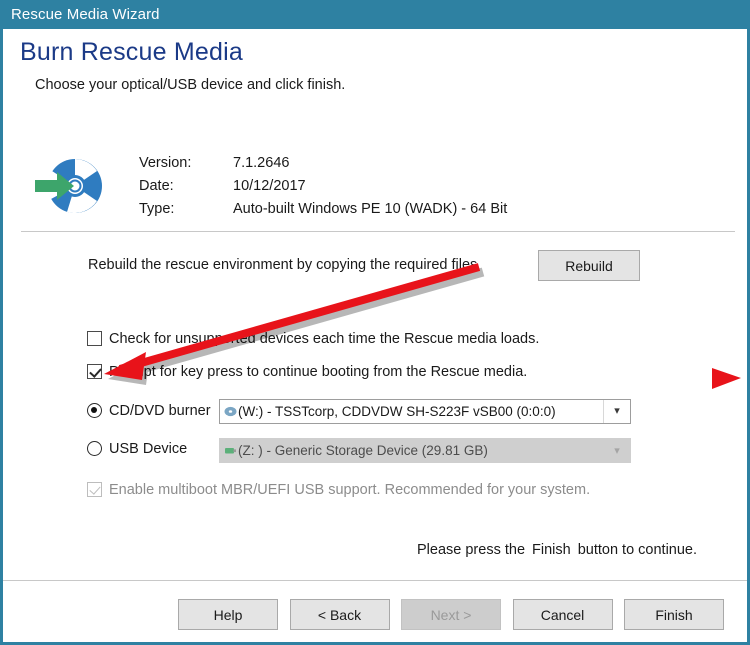 This screenshot has width=750, height=645. What do you see at coordinates (269, 186) in the screenshot?
I see `info-value-date: 10/12/2017` at bounding box center [269, 186].